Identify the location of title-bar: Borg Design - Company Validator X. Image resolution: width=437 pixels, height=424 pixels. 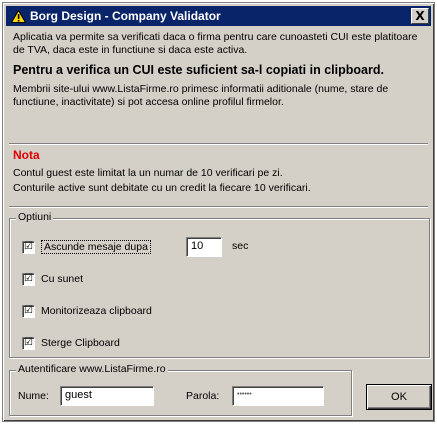
(218, 16).